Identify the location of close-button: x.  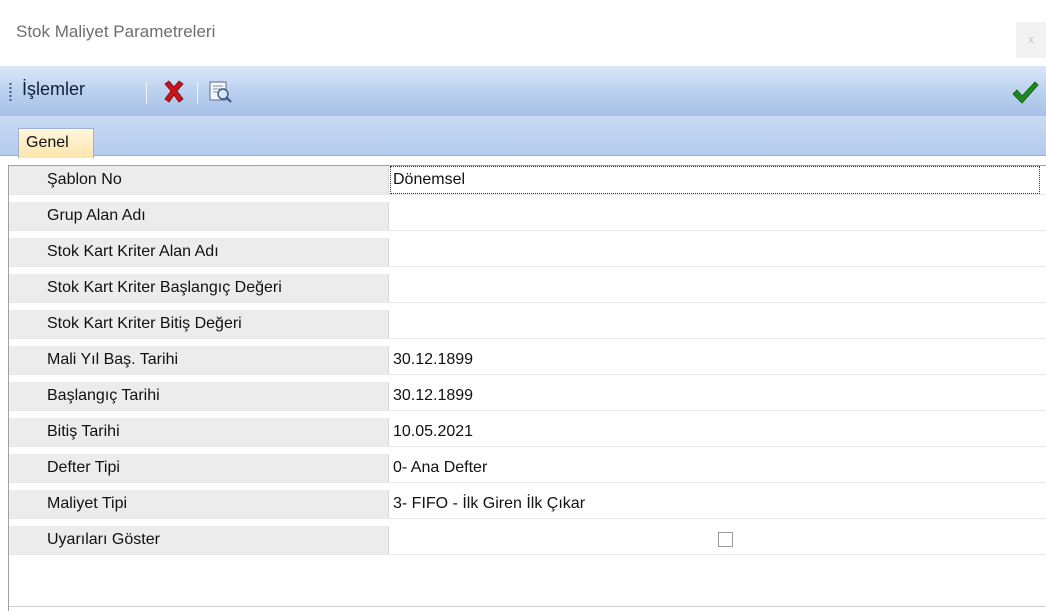
(1031, 40).